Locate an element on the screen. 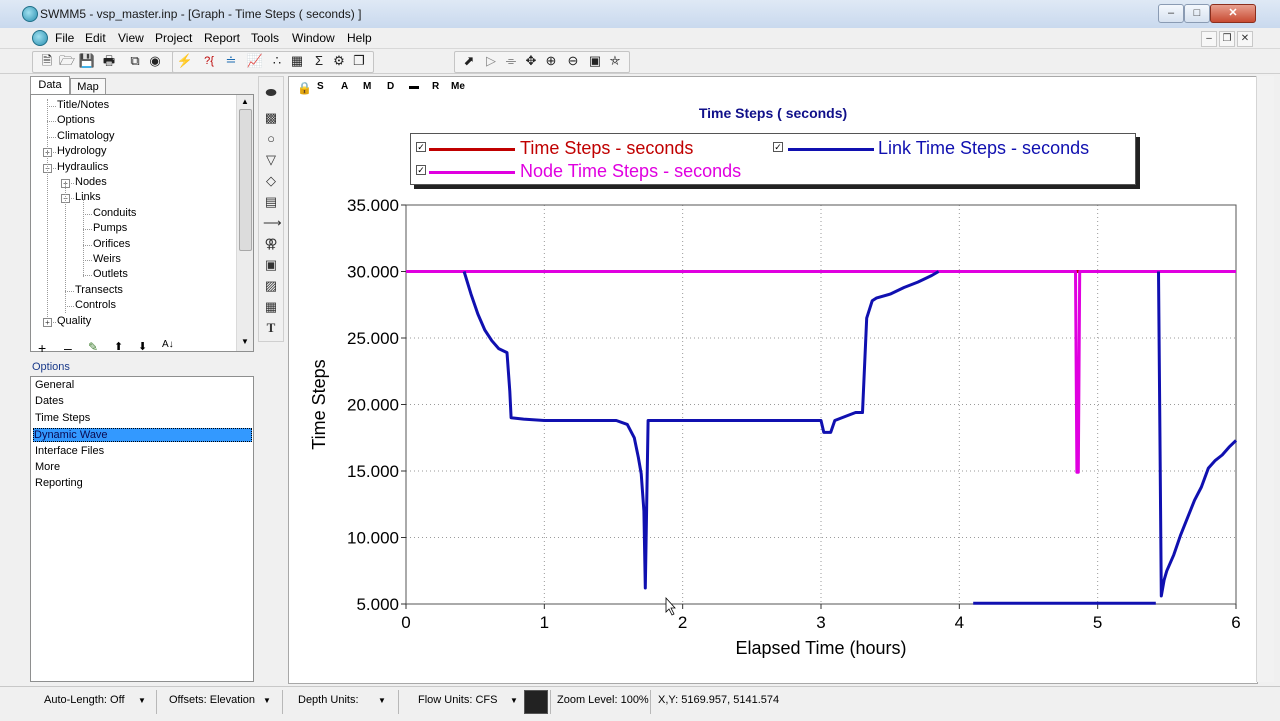 This screenshot has height=721, width=1280. flow-units-dropdown-icon: ▼ is located at coordinates (514, 700).